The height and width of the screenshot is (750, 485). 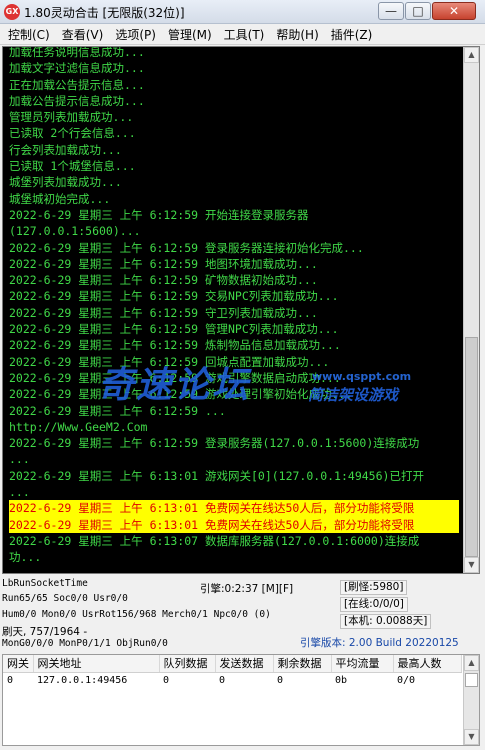 I want to click on minimize-button: —, so click(x=391, y=11).